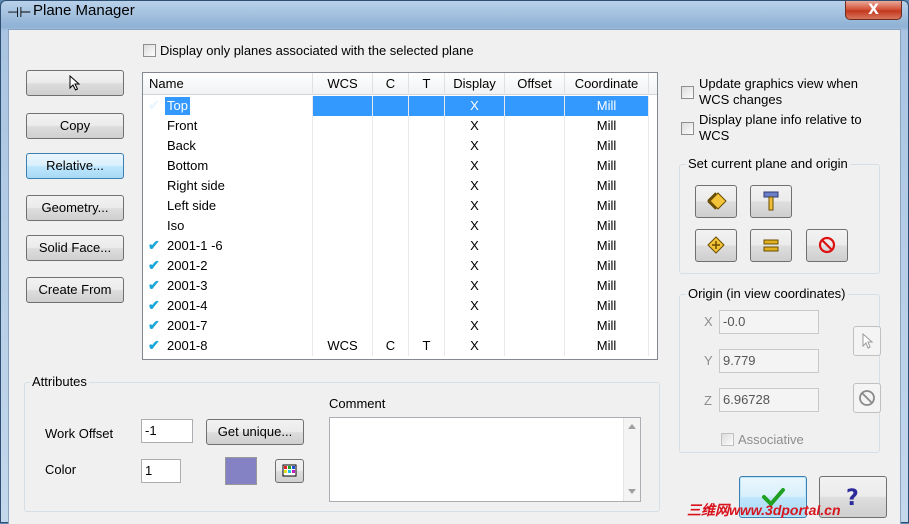 This screenshot has width=909, height=524. I want to click on table-row: Iso X Mill, so click(396, 226).